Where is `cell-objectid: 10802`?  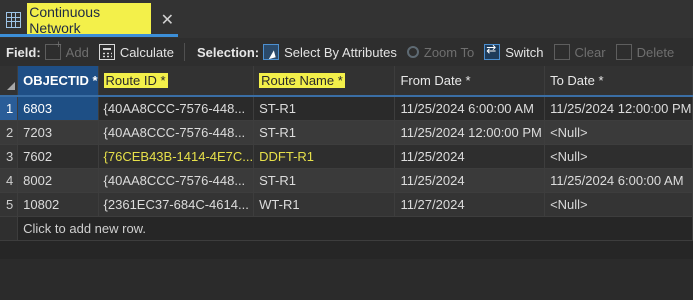 cell-objectid: 10802 is located at coordinates (58, 204).